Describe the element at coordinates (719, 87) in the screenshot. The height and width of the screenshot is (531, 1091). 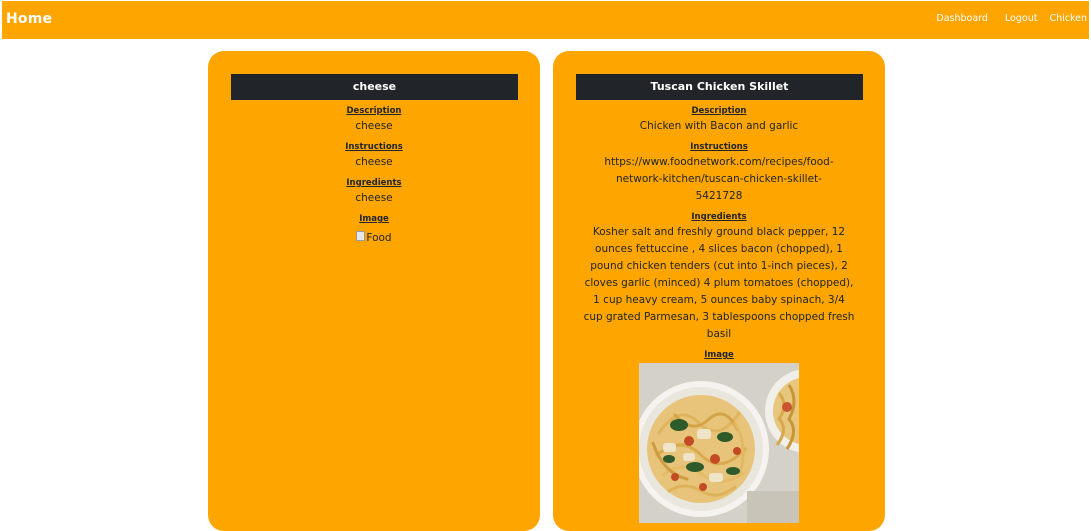
I see `recipe-title: Tuscan Chicken Skillet` at that location.